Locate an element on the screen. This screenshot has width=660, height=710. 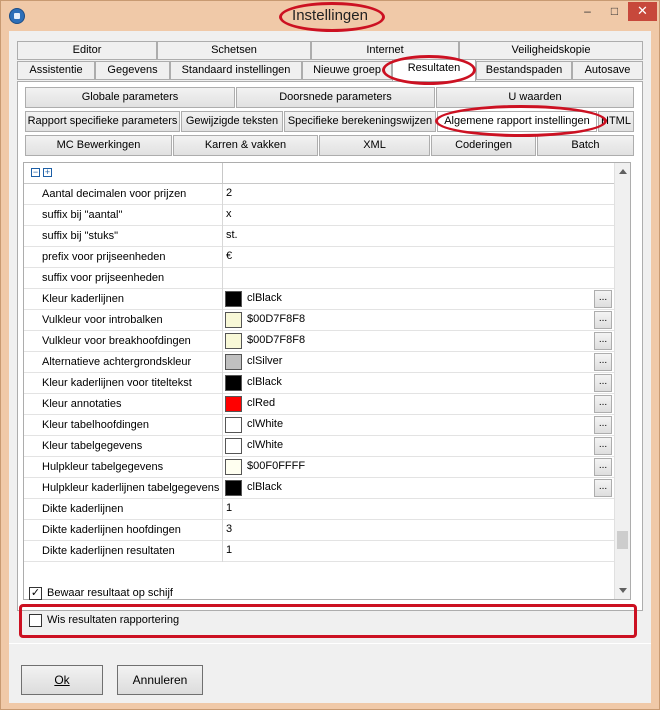
property-name: Kleur annotaties is located at coordinates (82, 404).